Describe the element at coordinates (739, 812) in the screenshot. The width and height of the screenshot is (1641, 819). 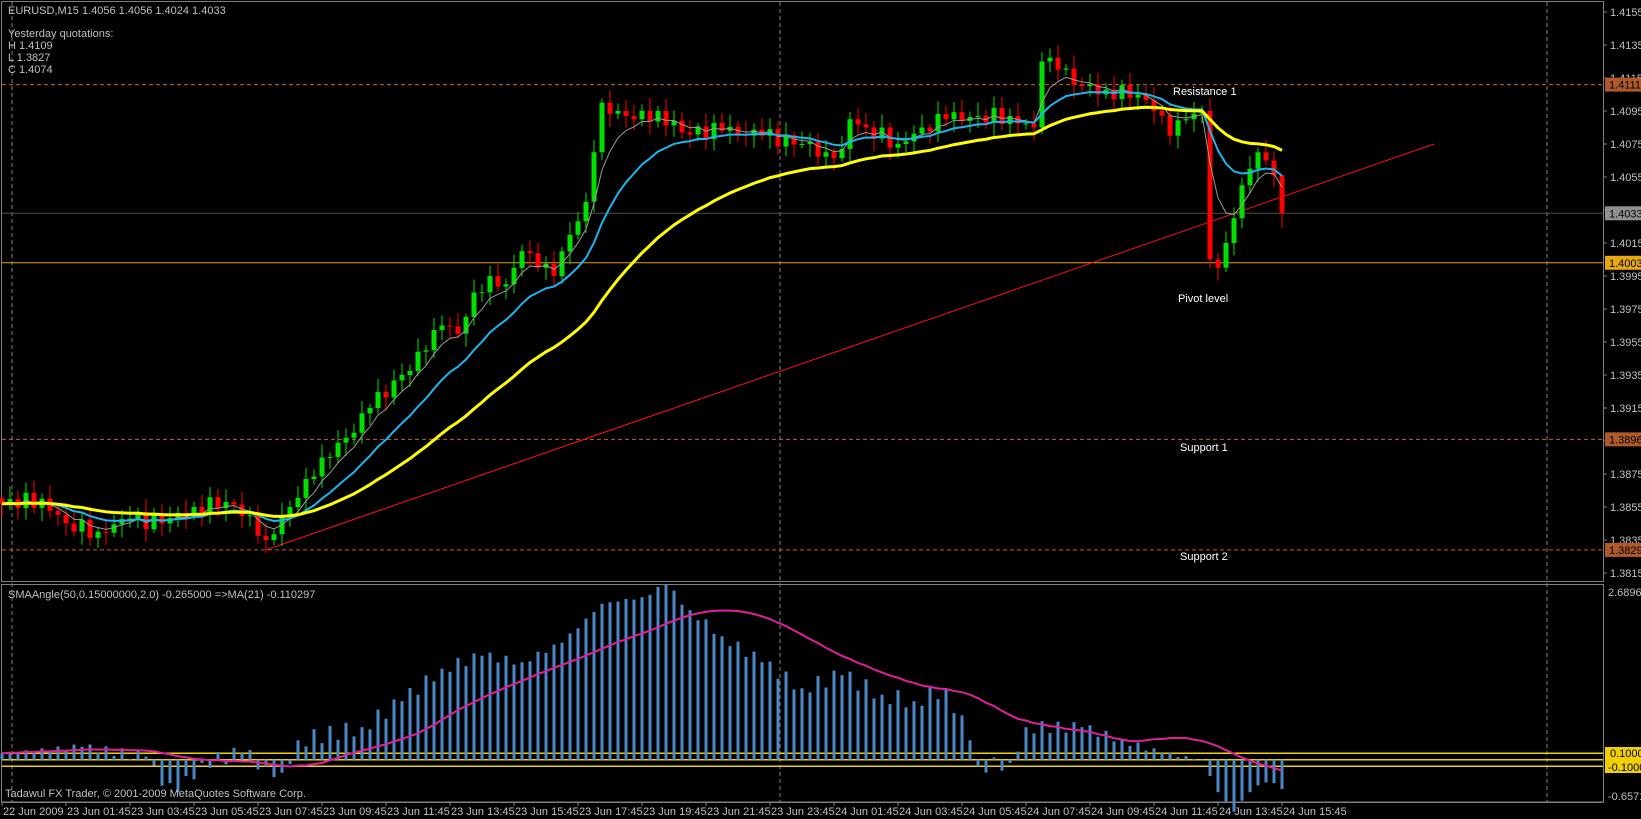
I see `time-tick-label: 23 Jun 21:45` at that location.